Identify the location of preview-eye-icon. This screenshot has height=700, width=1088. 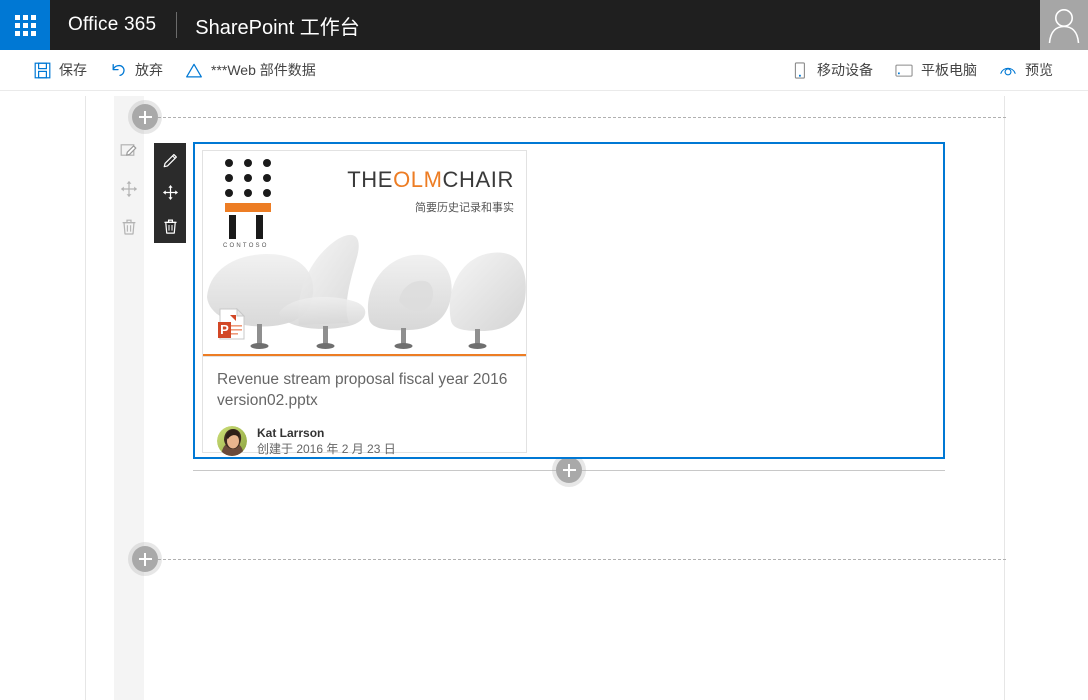
(1008, 70).